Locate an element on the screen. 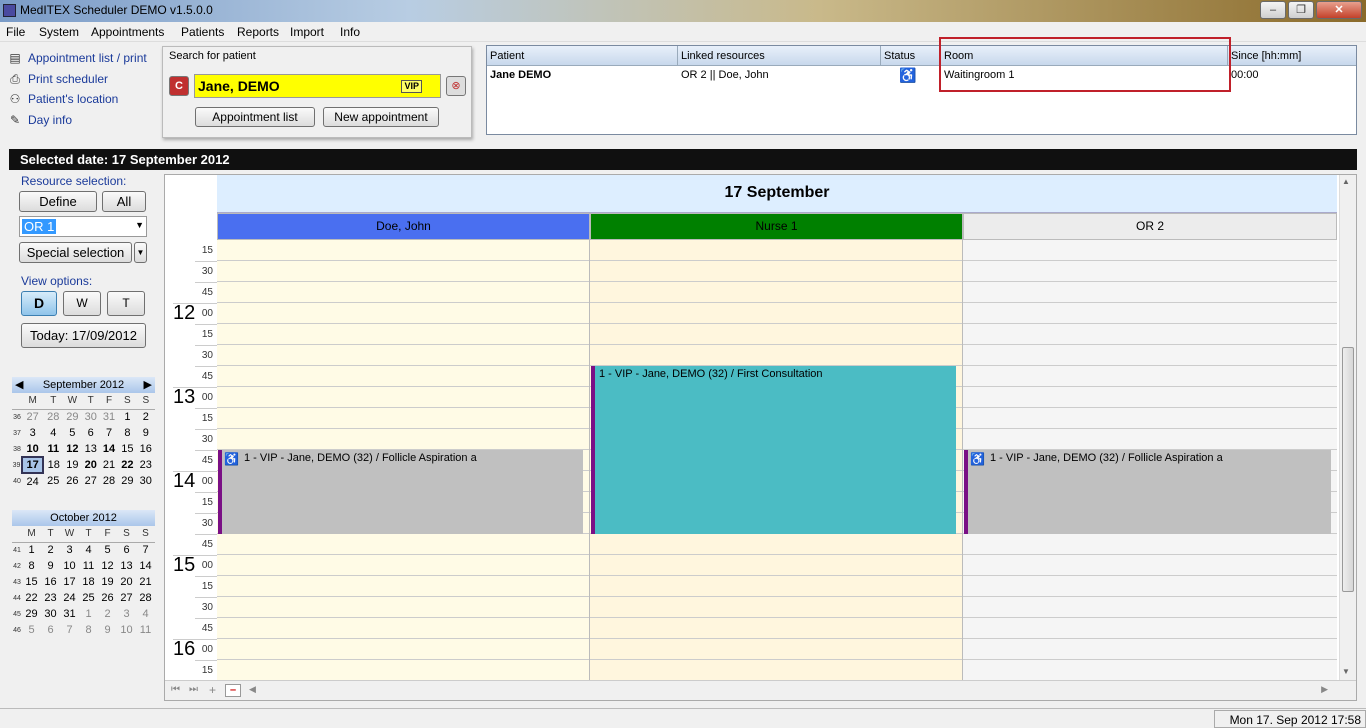  maximize-button: ❐ is located at coordinates (1301, 10).